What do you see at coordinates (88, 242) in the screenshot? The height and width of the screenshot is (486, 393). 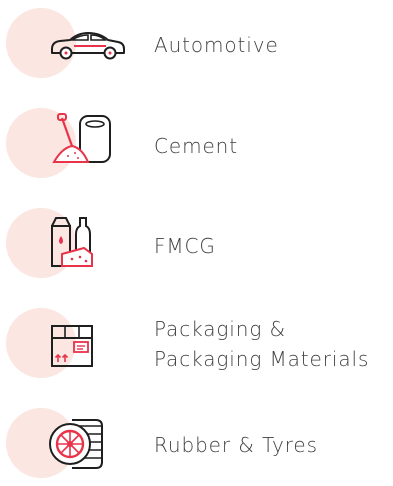 I see `grocery-products-icon` at bounding box center [88, 242].